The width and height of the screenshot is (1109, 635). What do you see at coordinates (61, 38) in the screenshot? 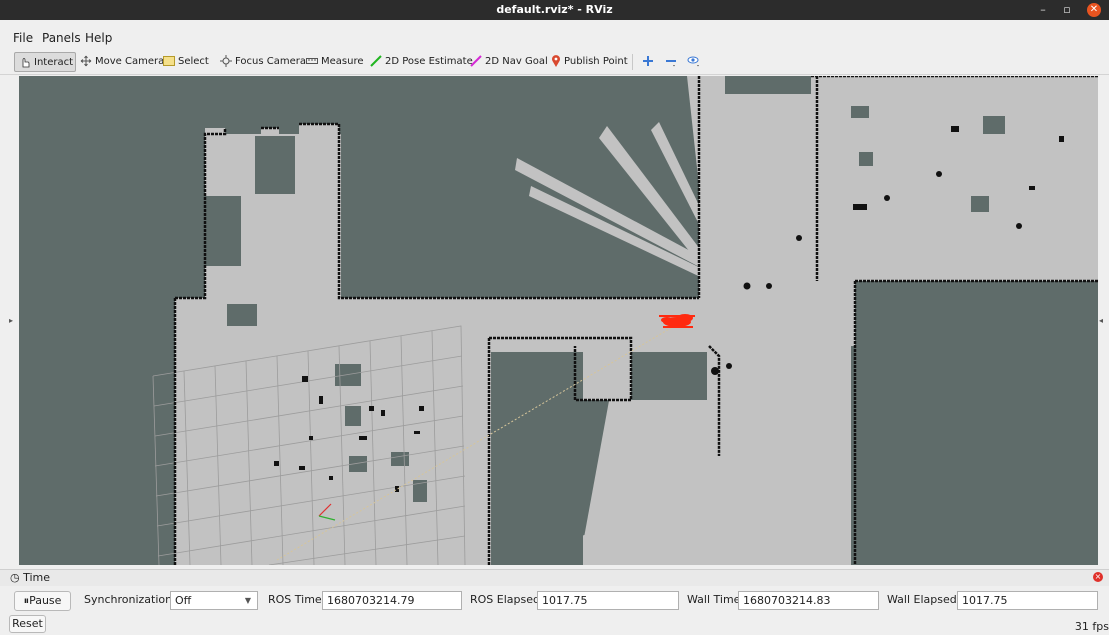
I see `menu-panels: Panels` at bounding box center [61, 38].